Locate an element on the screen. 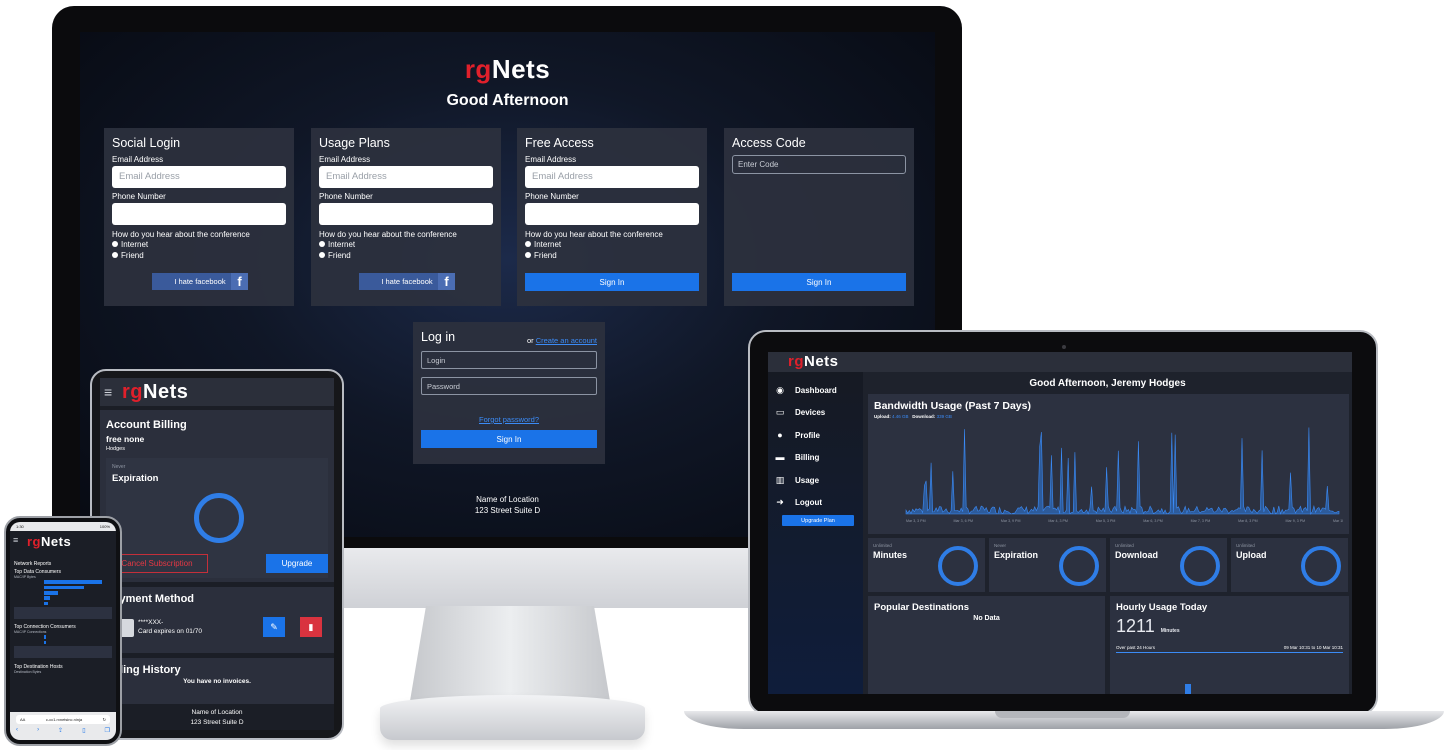 This screenshot has width=1450, height=750. password-field: Password is located at coordinates (509, 386).